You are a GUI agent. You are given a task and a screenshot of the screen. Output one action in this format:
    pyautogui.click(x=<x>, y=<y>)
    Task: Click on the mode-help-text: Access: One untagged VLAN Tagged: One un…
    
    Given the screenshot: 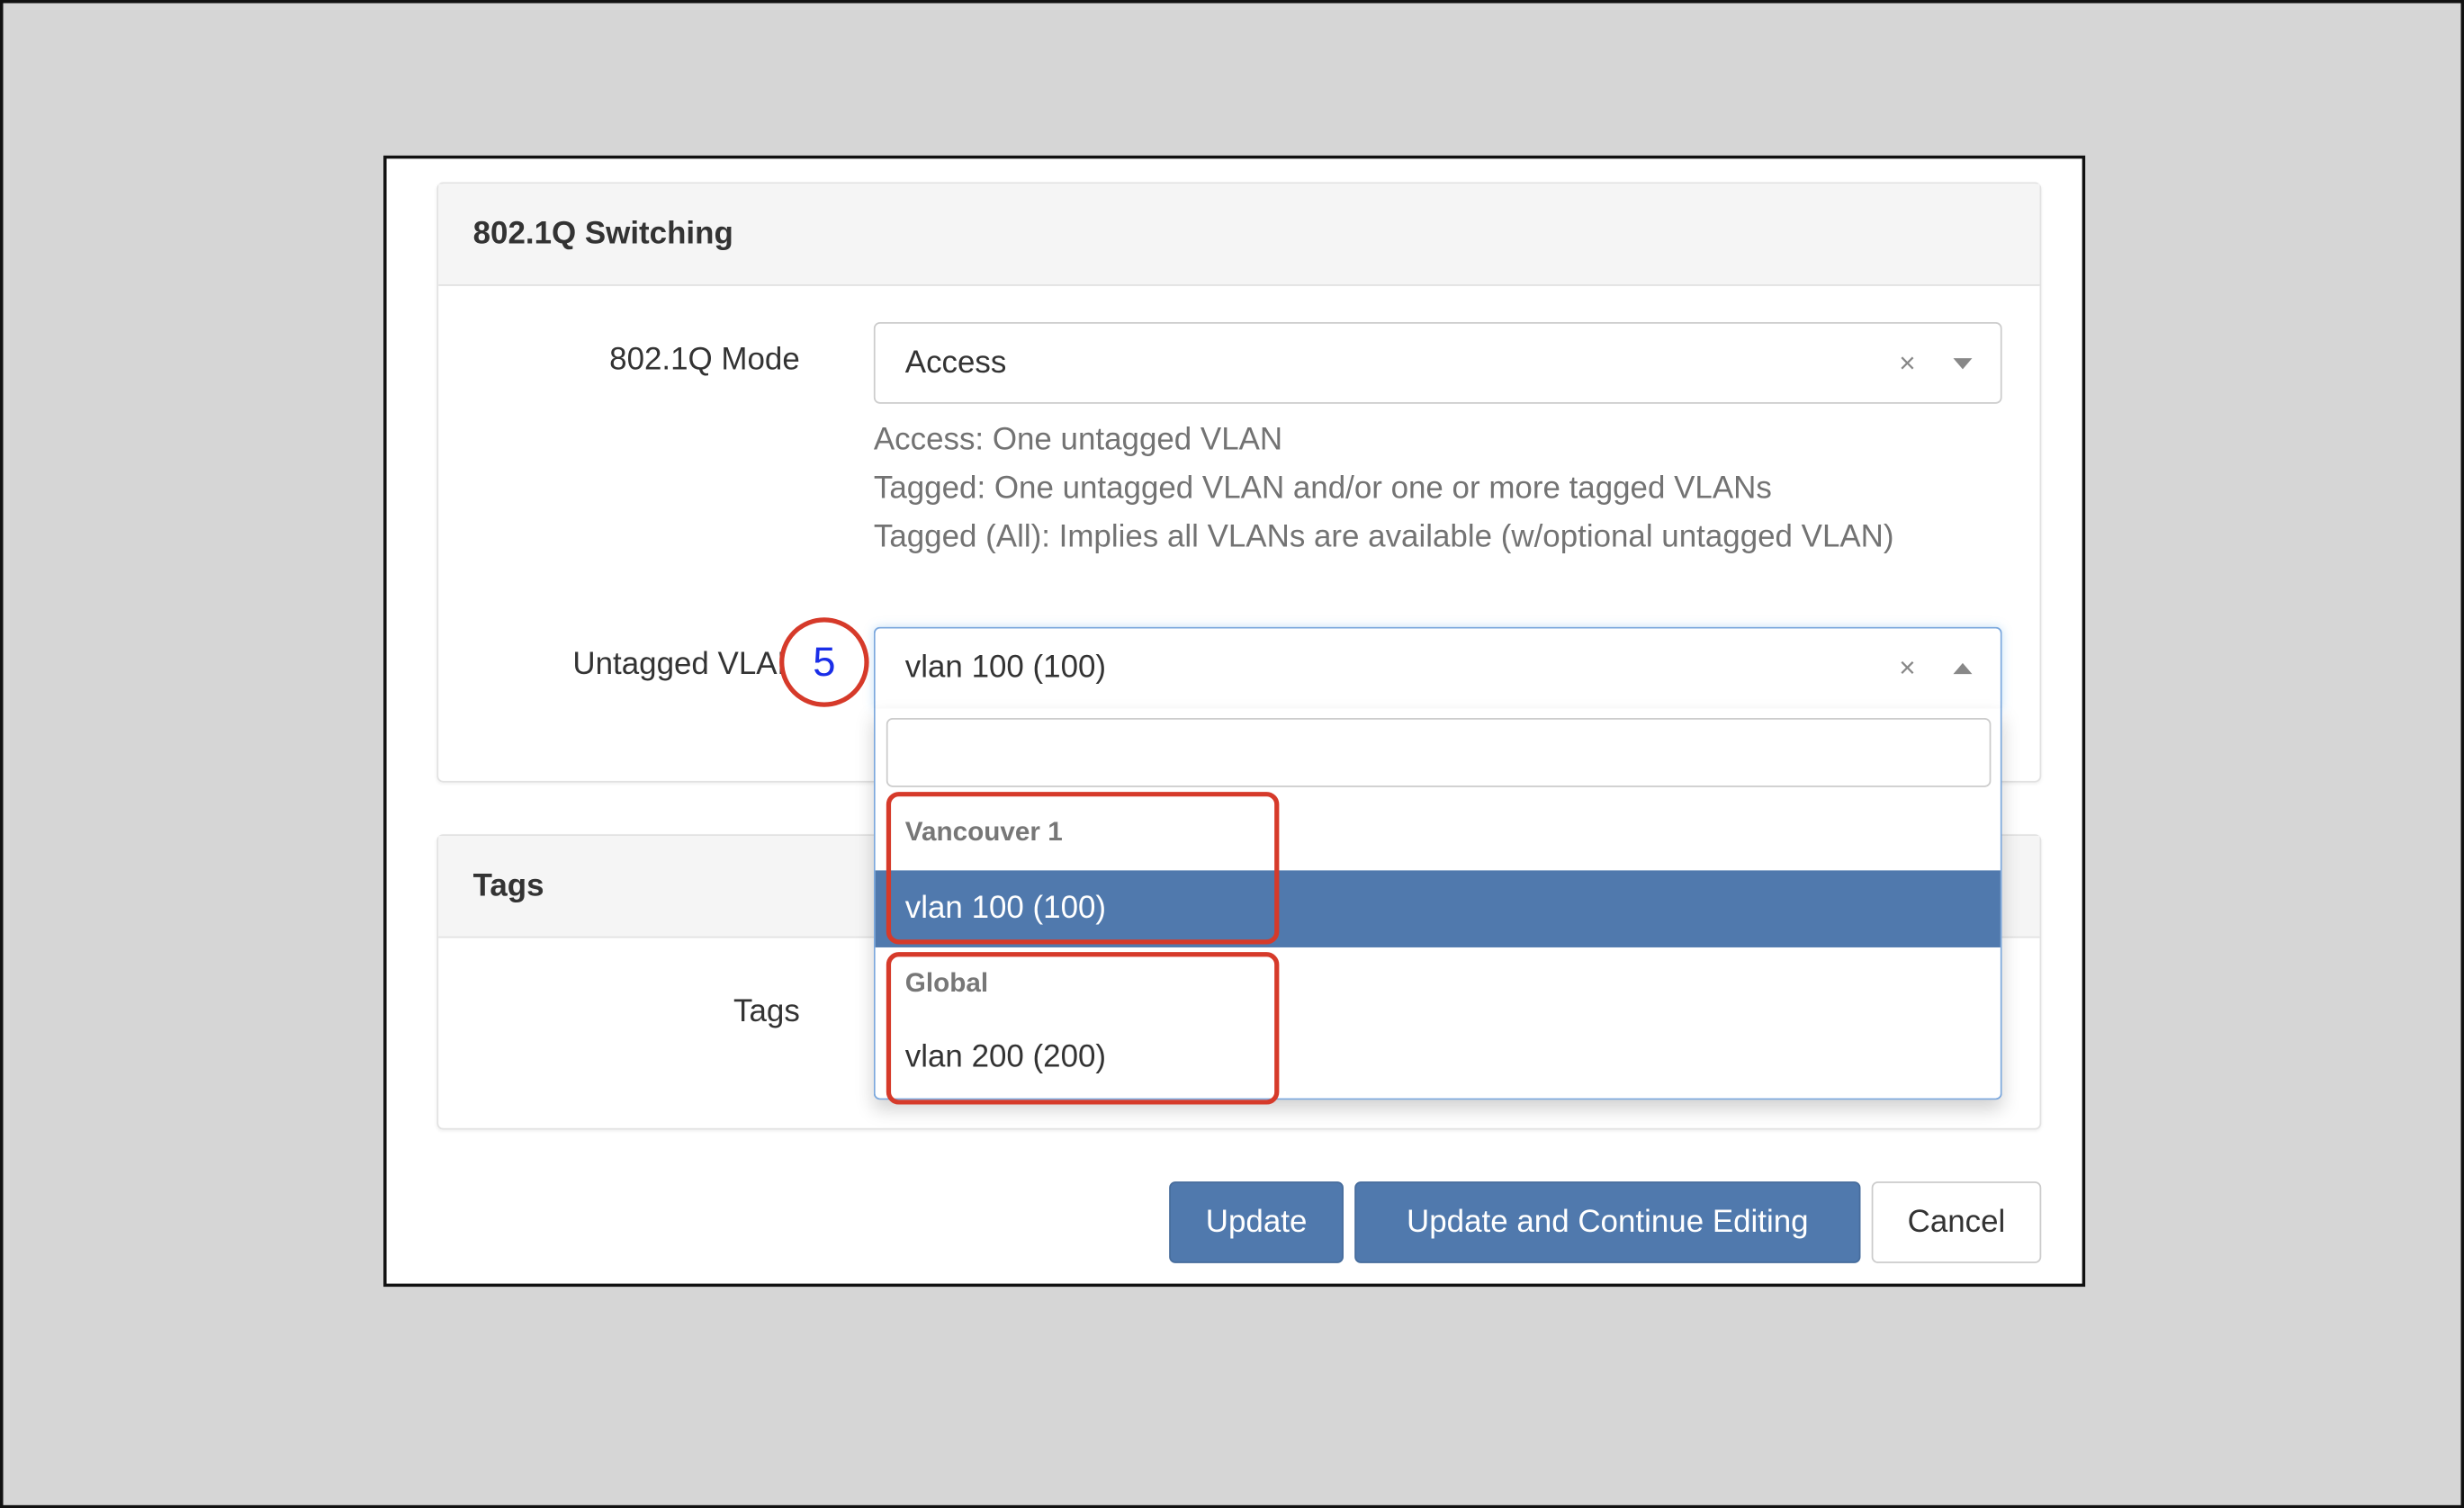 What is the action you would take?
    pyautogui.click(x=1384, y=489)
    